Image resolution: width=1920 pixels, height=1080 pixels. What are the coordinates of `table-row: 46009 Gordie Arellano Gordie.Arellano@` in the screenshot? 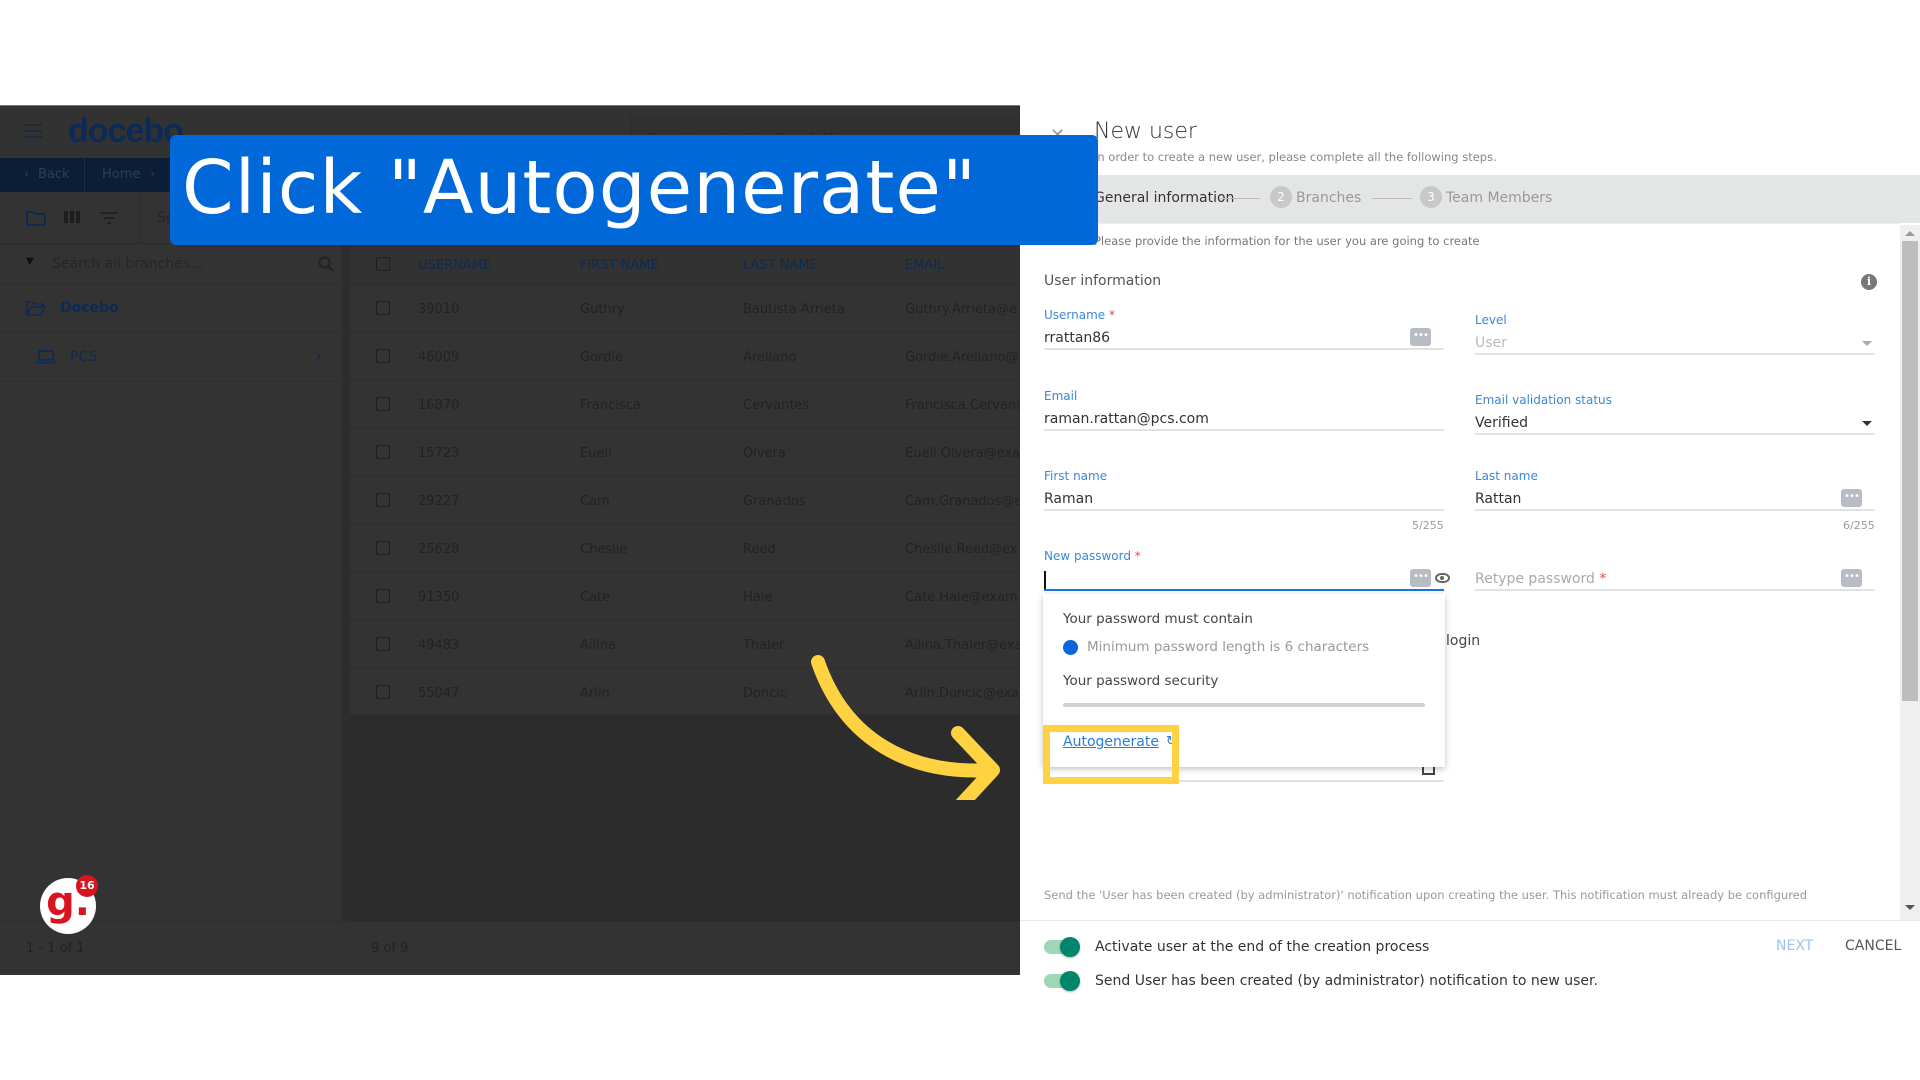 It's located at (685, 357).